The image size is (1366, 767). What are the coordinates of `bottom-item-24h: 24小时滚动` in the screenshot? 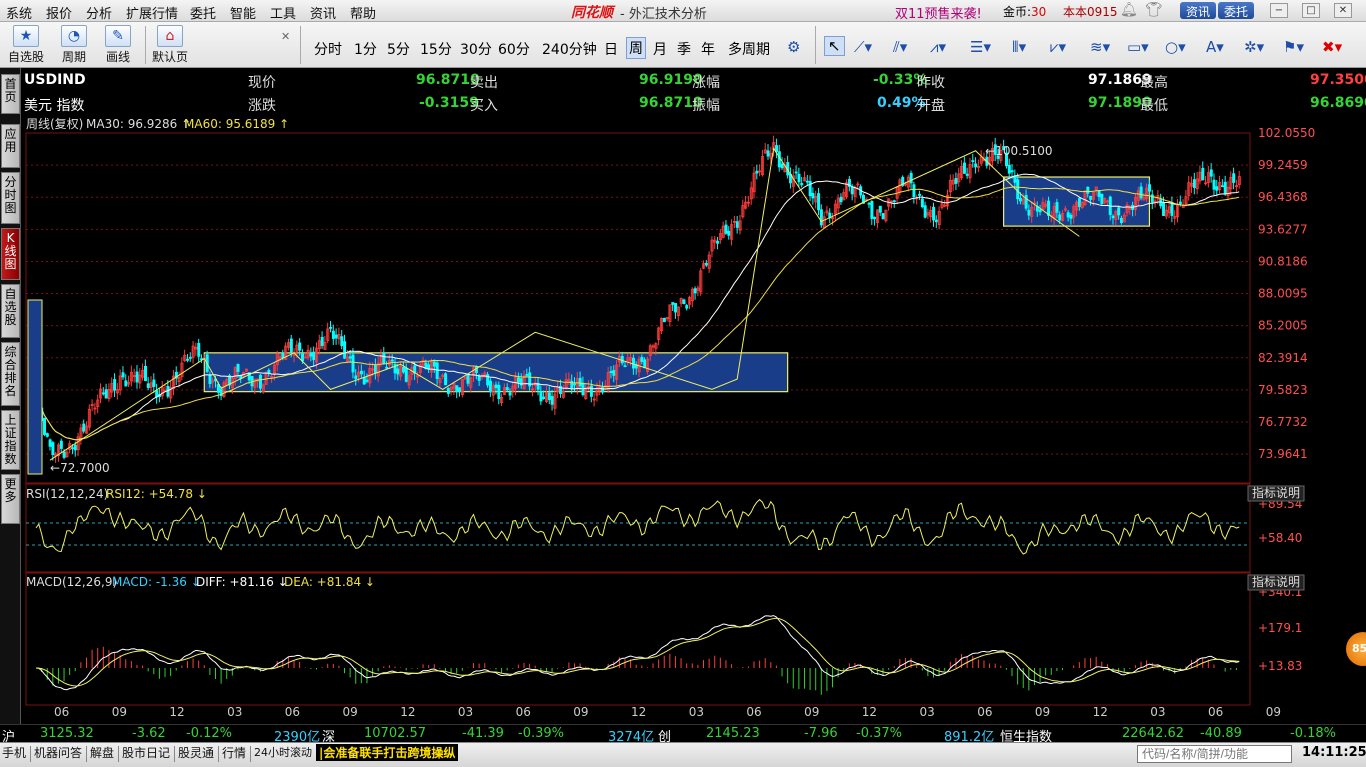 It's located at (283, 752).